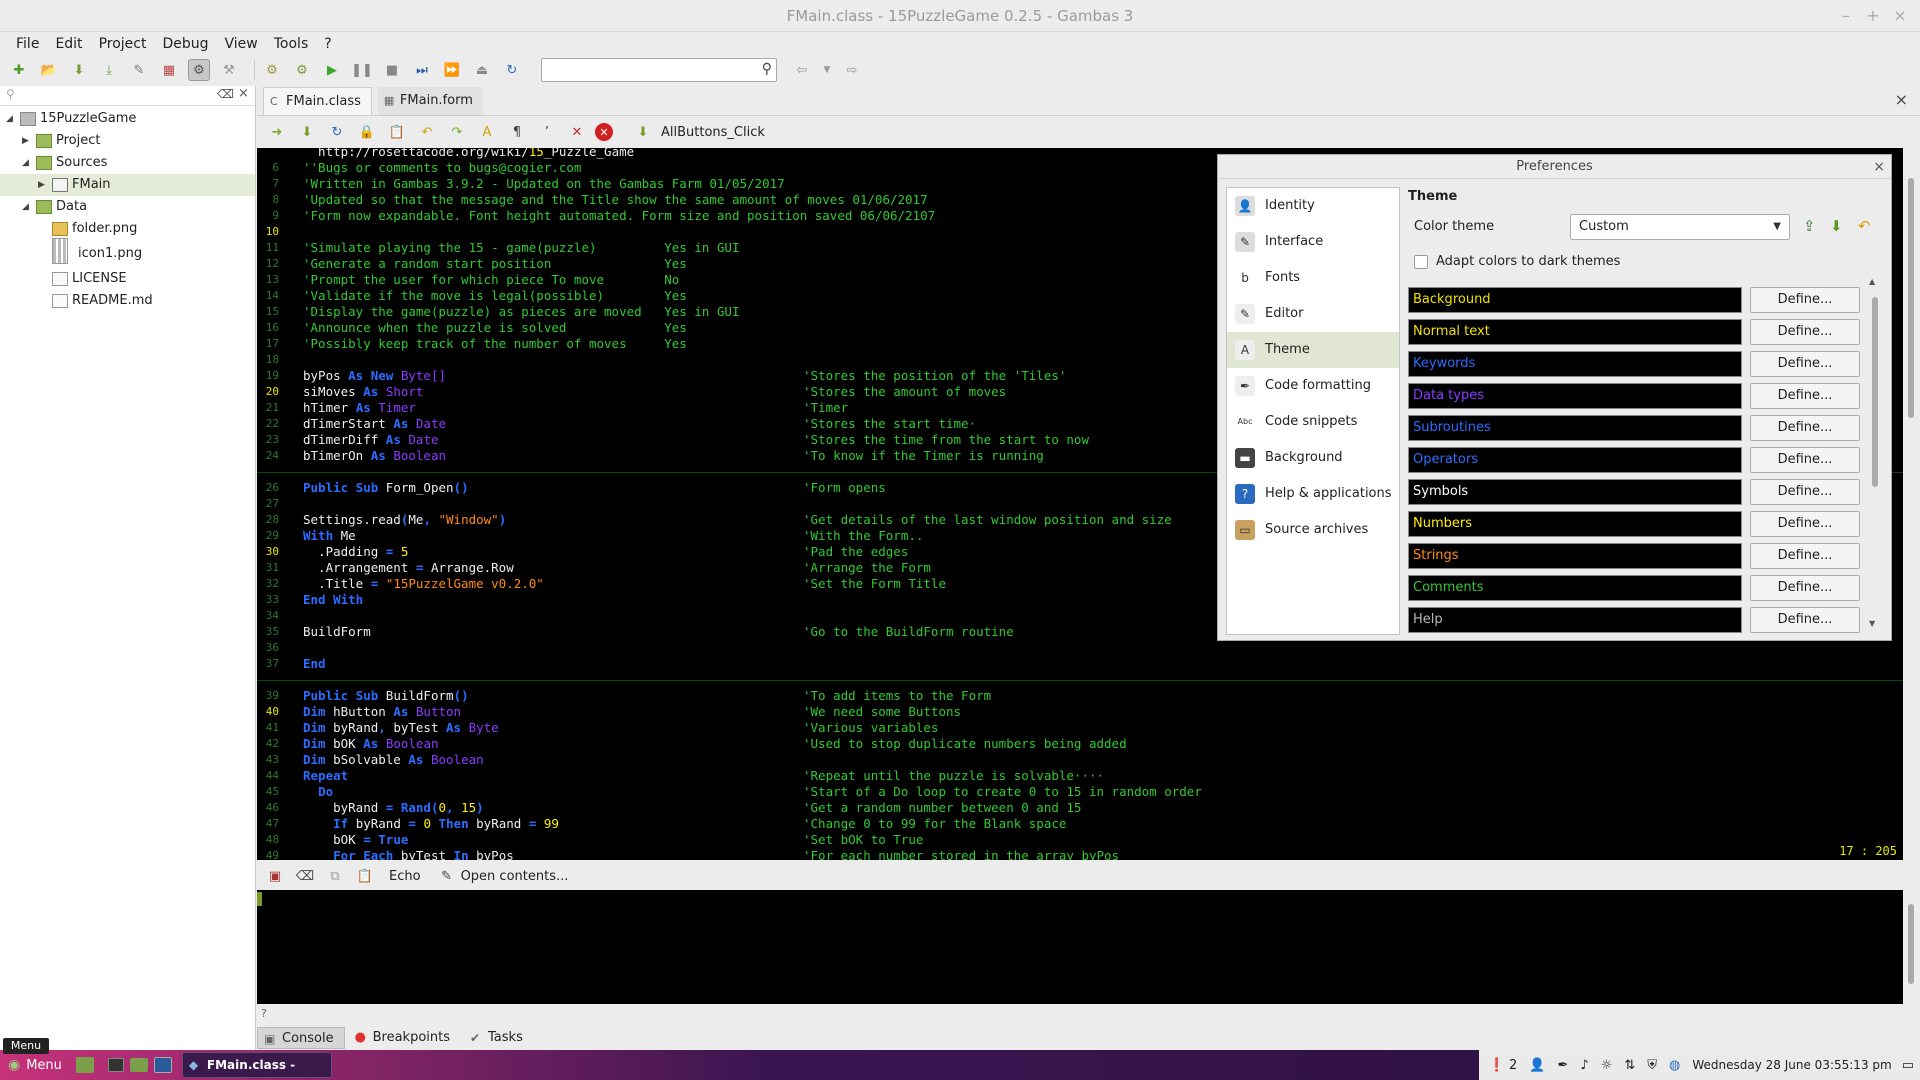  Describe the element at coordinates (1674, 1065) in the screenshot. I see `update-icon: ◍` at that location.